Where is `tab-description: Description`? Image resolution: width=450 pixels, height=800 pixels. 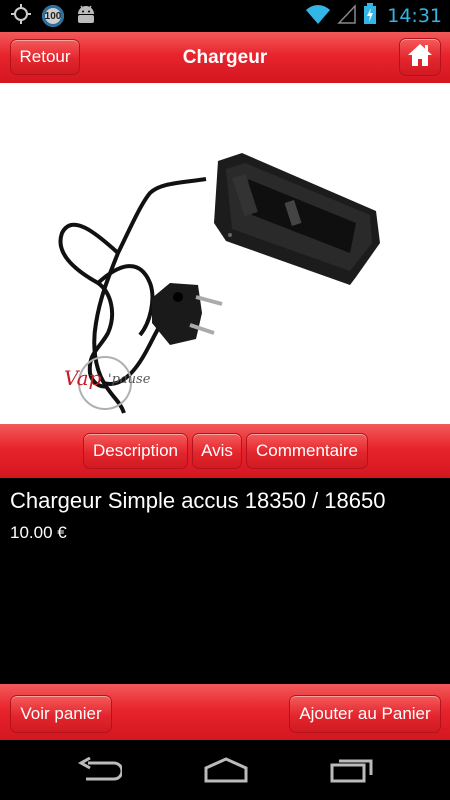
tab-description: Description is located at coordinates (135, 451).